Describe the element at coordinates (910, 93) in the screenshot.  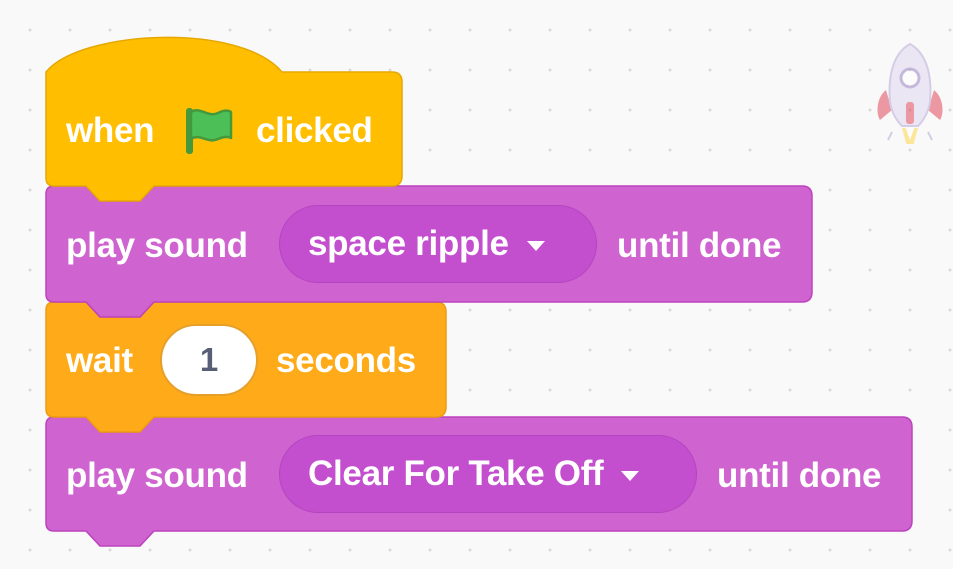
I see `rocketship-sprite-icon` at that location.